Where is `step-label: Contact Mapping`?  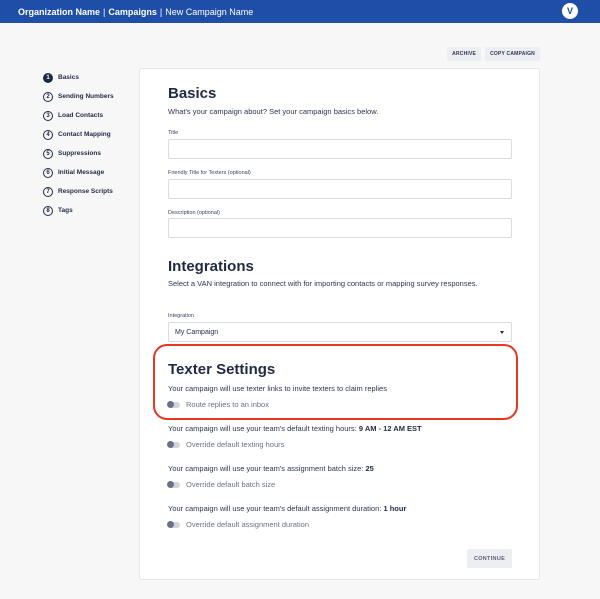 step-label: Contact Mapping is located at coordinates (84, 134).